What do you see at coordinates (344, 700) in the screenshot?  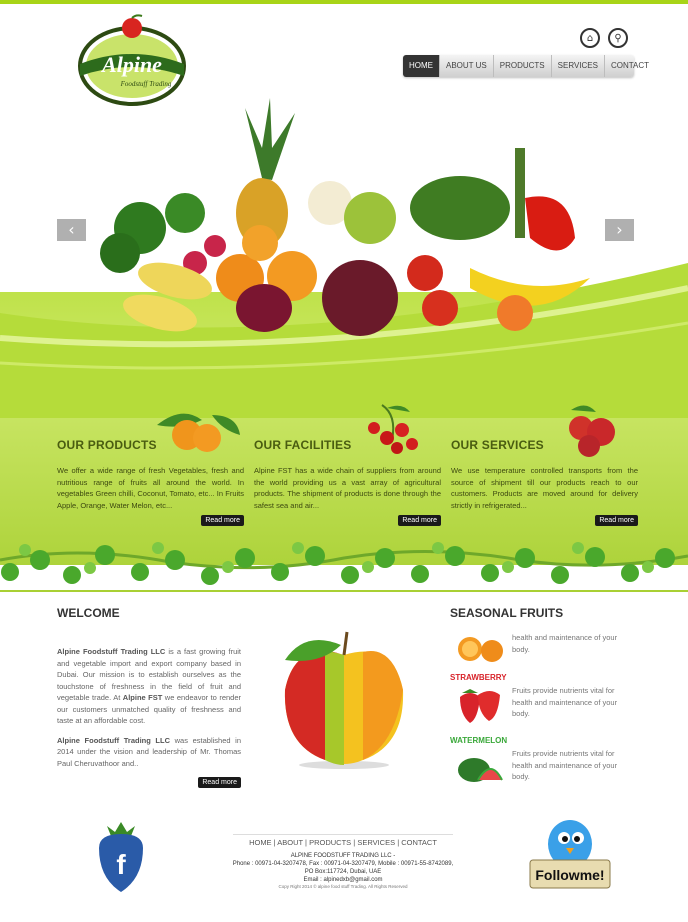 I see `apple-image` at bounding box center [344, 700].